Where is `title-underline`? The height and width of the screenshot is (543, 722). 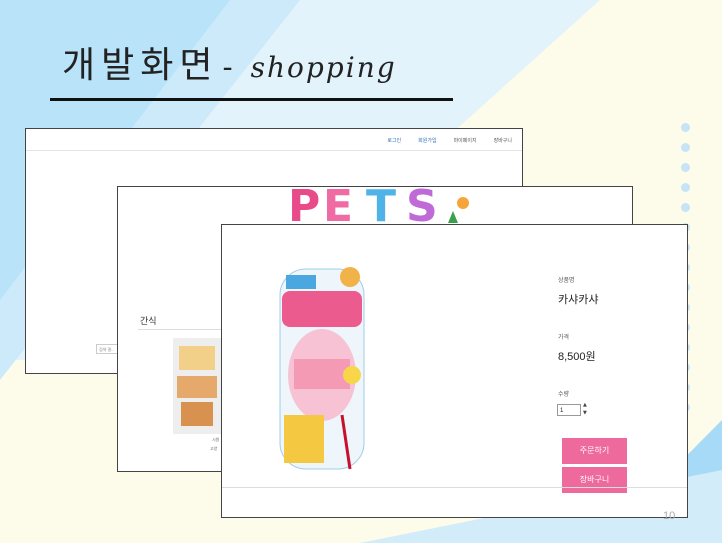
title-underline is located at coordinates (251, 99).